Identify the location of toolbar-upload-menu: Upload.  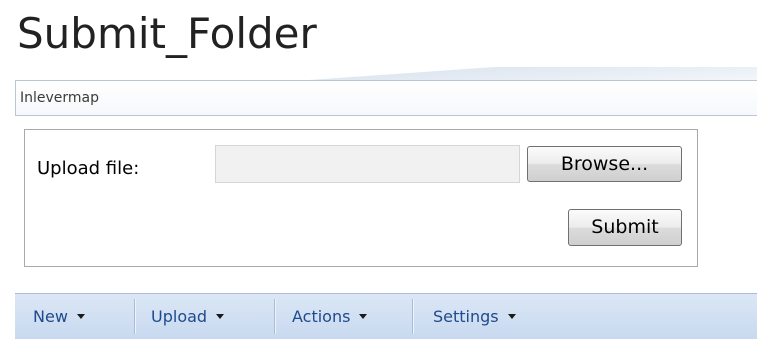
(188, 316).